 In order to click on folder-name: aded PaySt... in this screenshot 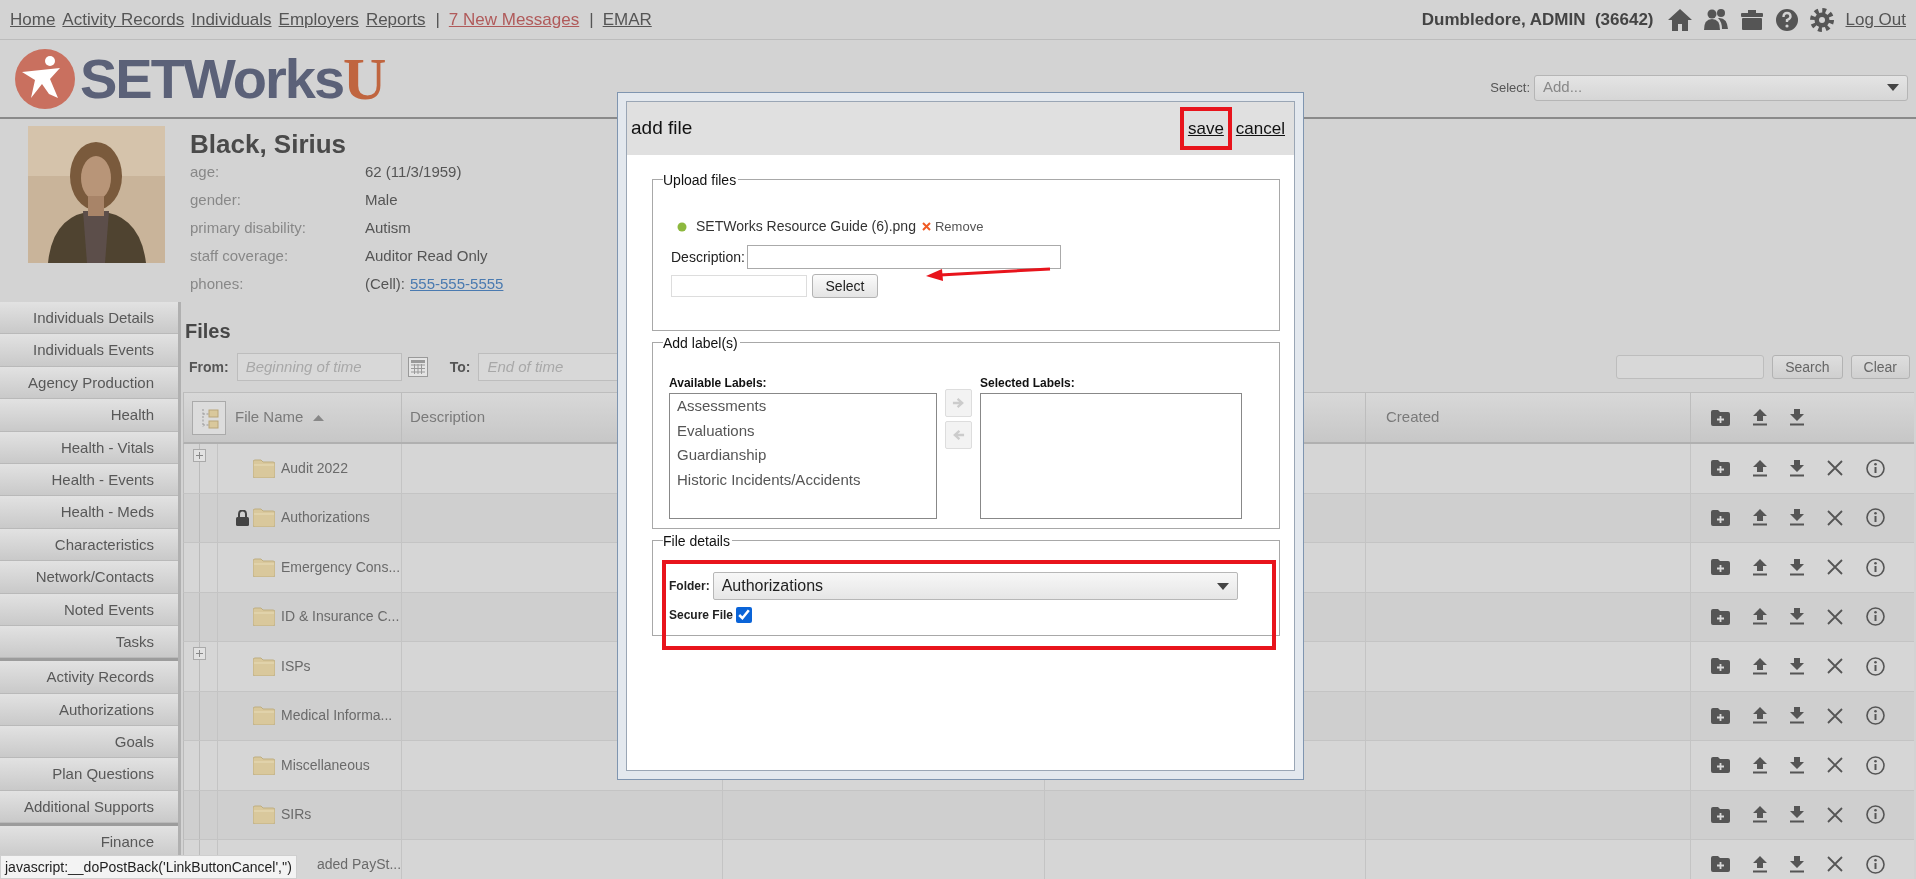, I will do `click(359, 864)`.